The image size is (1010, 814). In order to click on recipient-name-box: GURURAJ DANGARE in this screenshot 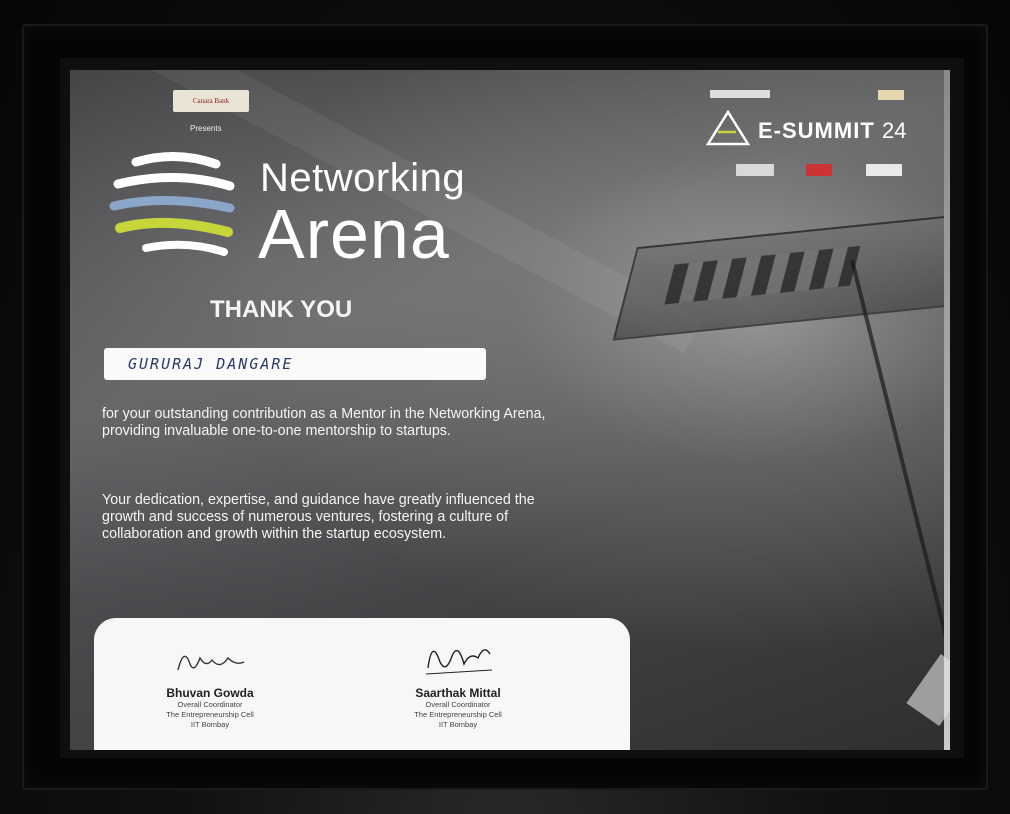, I will do `click(295, 364)`.